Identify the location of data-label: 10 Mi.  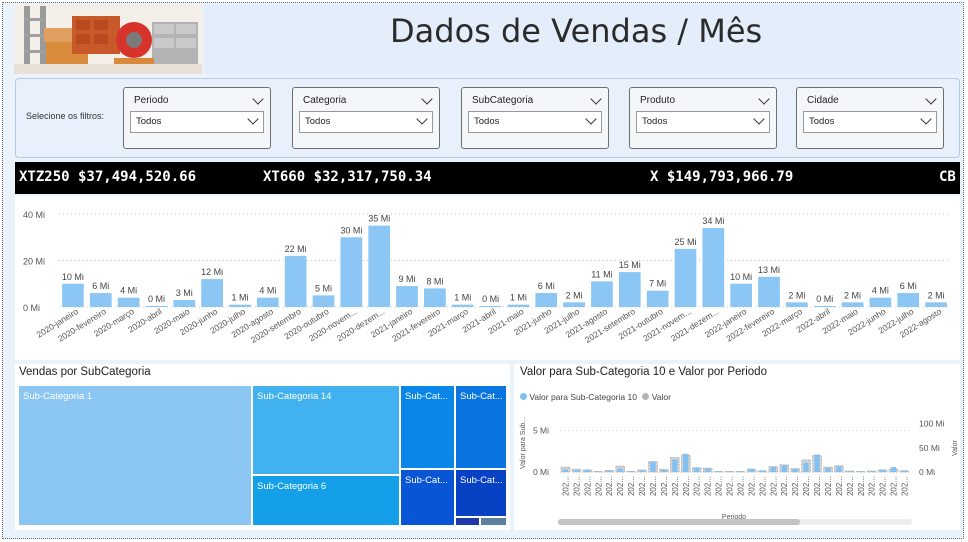
(73, 277).